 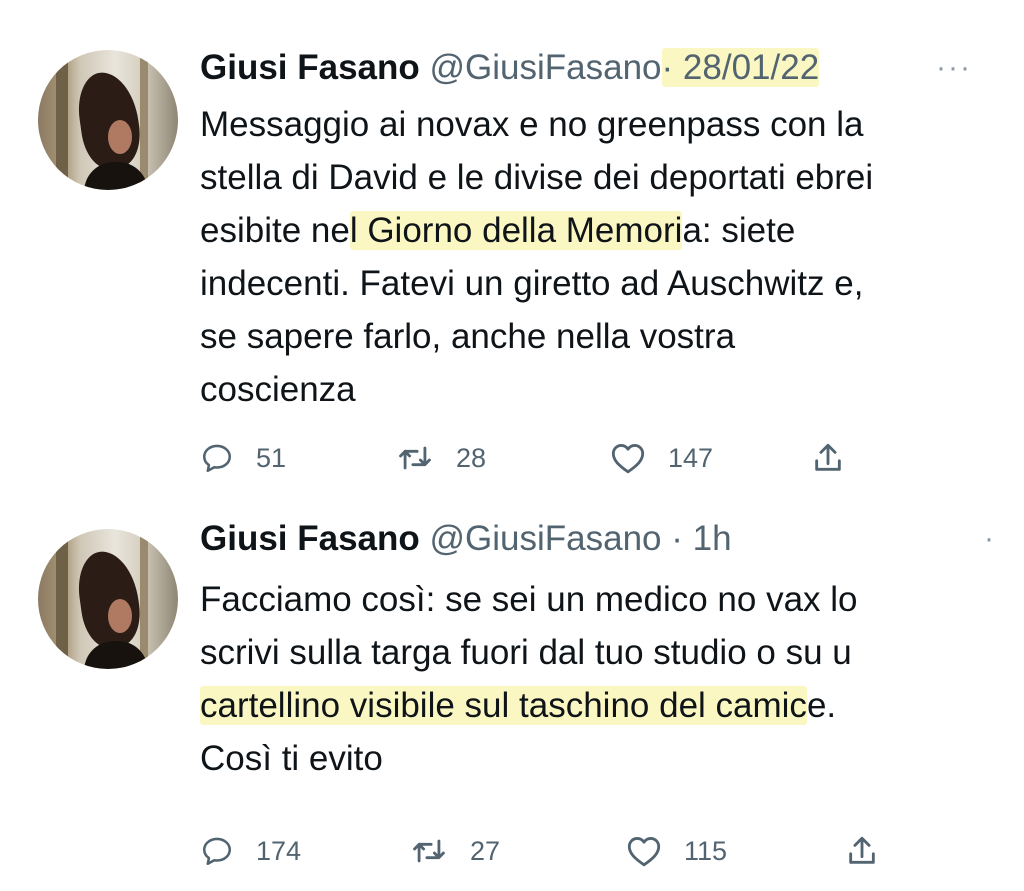 I want to click on highlighted-text: l Giorno della Memori, so click(x=516, y=230).